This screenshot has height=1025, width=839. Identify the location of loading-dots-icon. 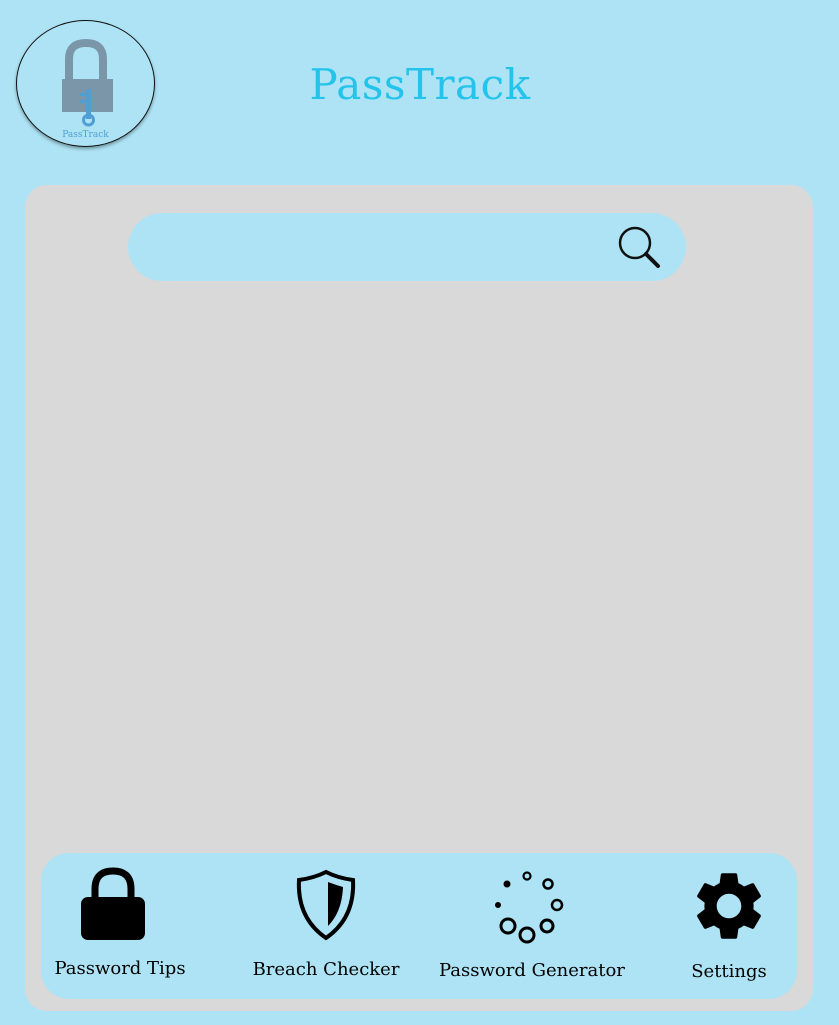
(529, 907).